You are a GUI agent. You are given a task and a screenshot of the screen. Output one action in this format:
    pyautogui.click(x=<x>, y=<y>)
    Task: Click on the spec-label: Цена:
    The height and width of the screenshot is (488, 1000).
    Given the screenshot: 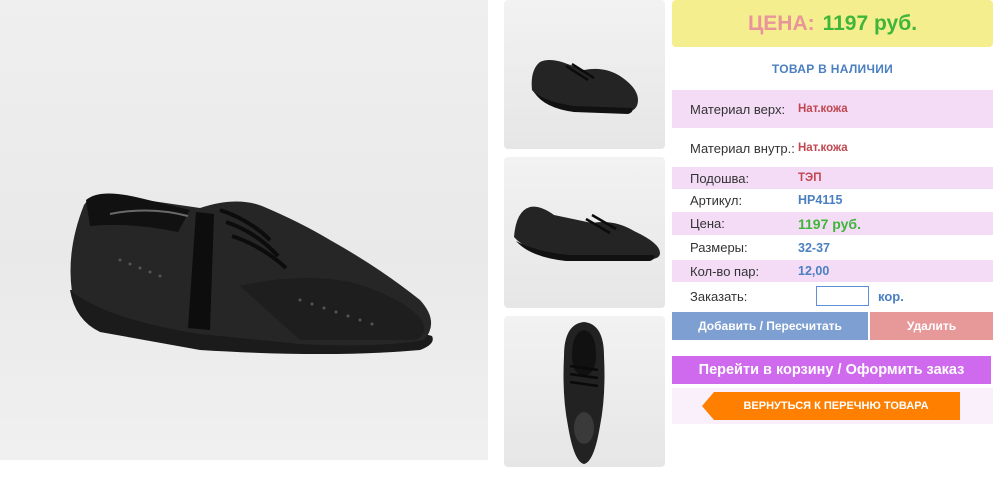 What is the action you would take?
    pyautogui.click(x=707, y=223)
    